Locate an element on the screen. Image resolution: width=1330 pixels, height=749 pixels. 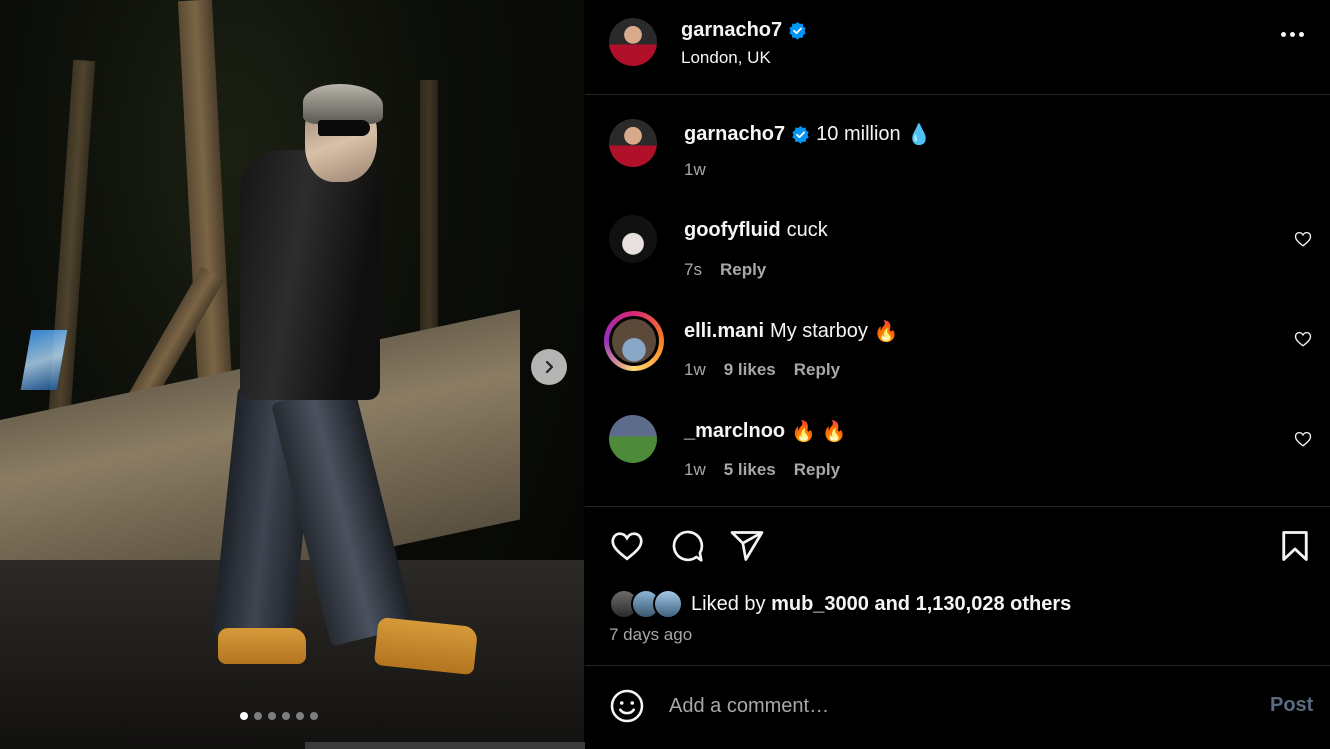
post-timestamp: 7 days ago is located at coordinates (650, 635).